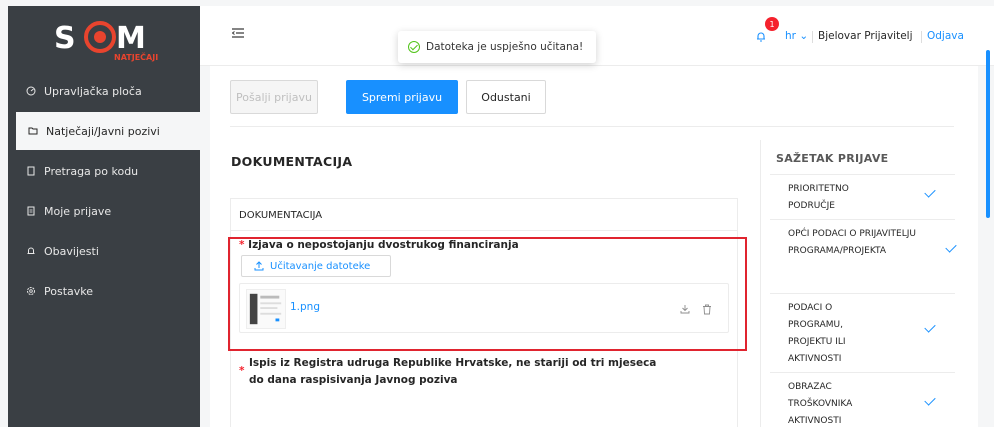 This screenshot has width=994, height=427. What do you see at coordinates (790, 36) in the screenshot?
I see `language-label: hr` at bounding box center [790, 36].